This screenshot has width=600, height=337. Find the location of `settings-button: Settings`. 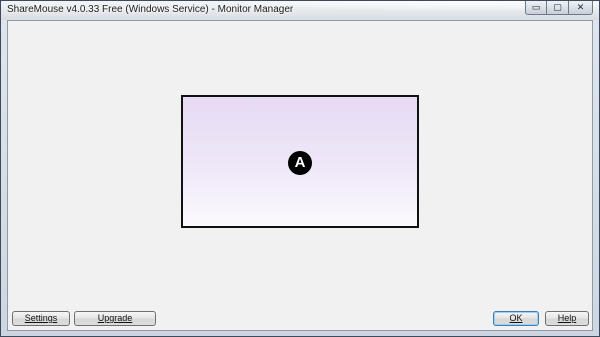

settings-button: Settings is located at coordinates (41, 318).